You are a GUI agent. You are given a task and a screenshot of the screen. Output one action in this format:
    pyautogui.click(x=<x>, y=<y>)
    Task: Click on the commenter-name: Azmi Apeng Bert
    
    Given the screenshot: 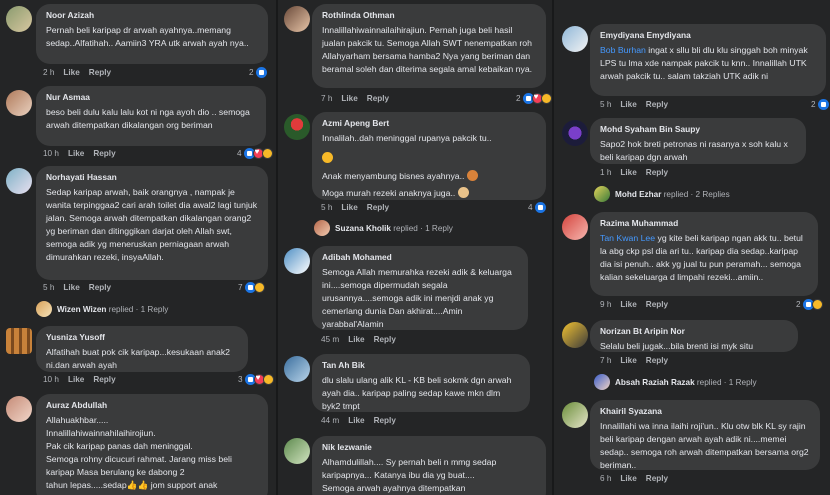 What is the action you would take?
    pyautogui.click(x=429, y=123)
    